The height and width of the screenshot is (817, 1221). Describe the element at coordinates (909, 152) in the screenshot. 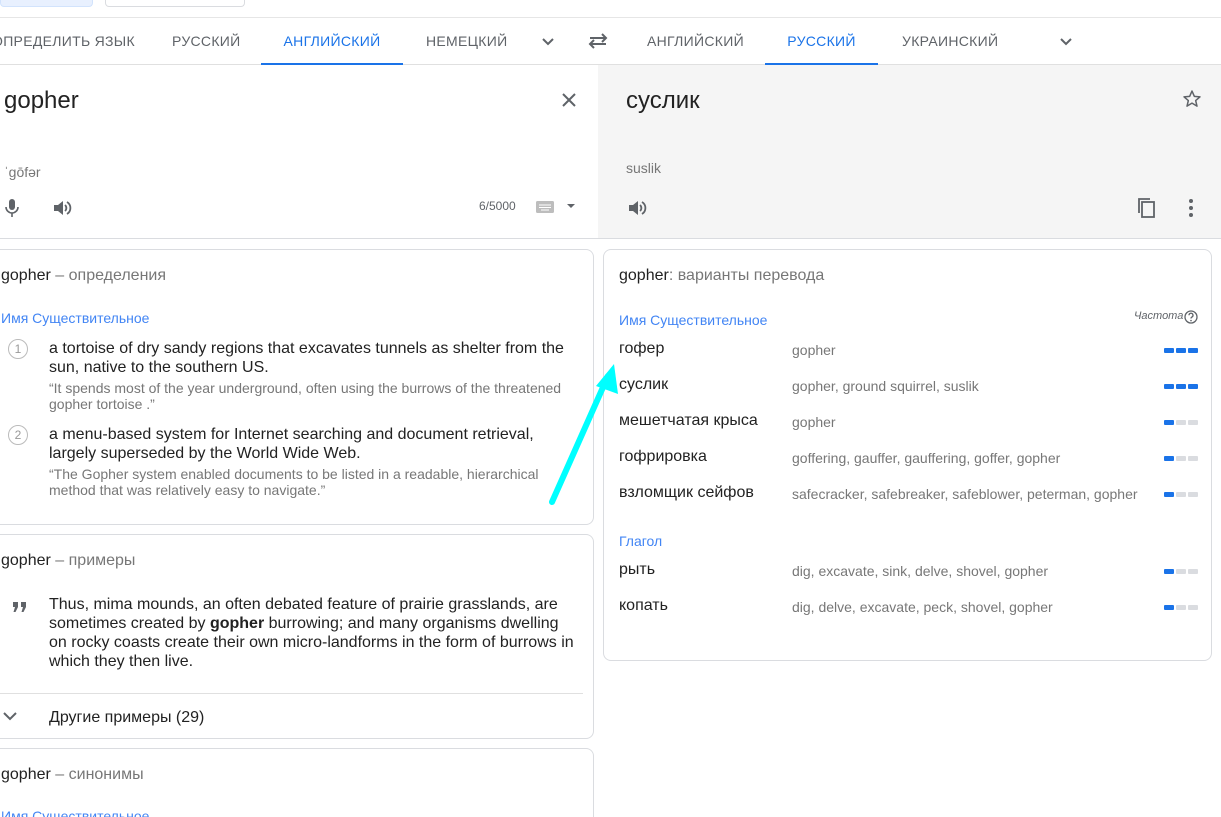

I see `target-panel: суслик suslik` at that location.